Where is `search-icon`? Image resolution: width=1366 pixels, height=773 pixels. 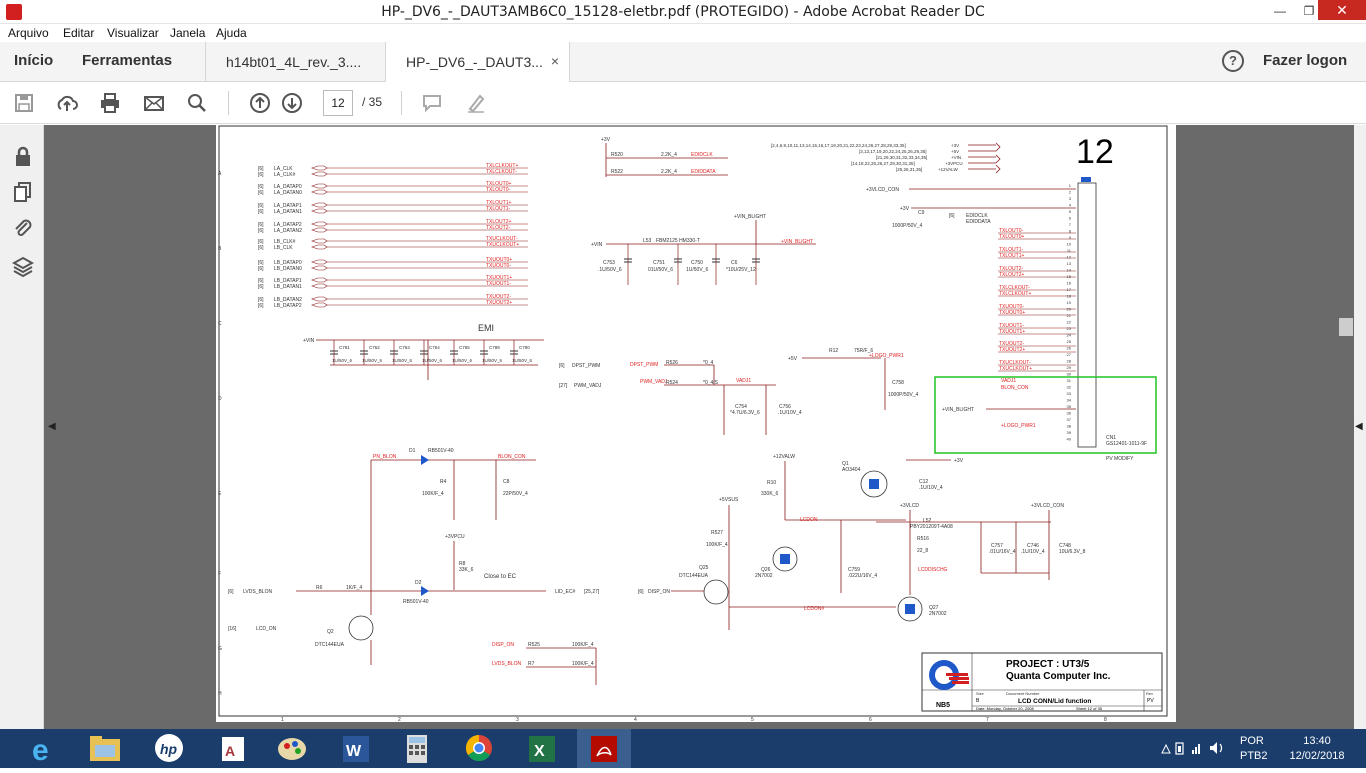 search-icon is located at coordinates (197, 103).